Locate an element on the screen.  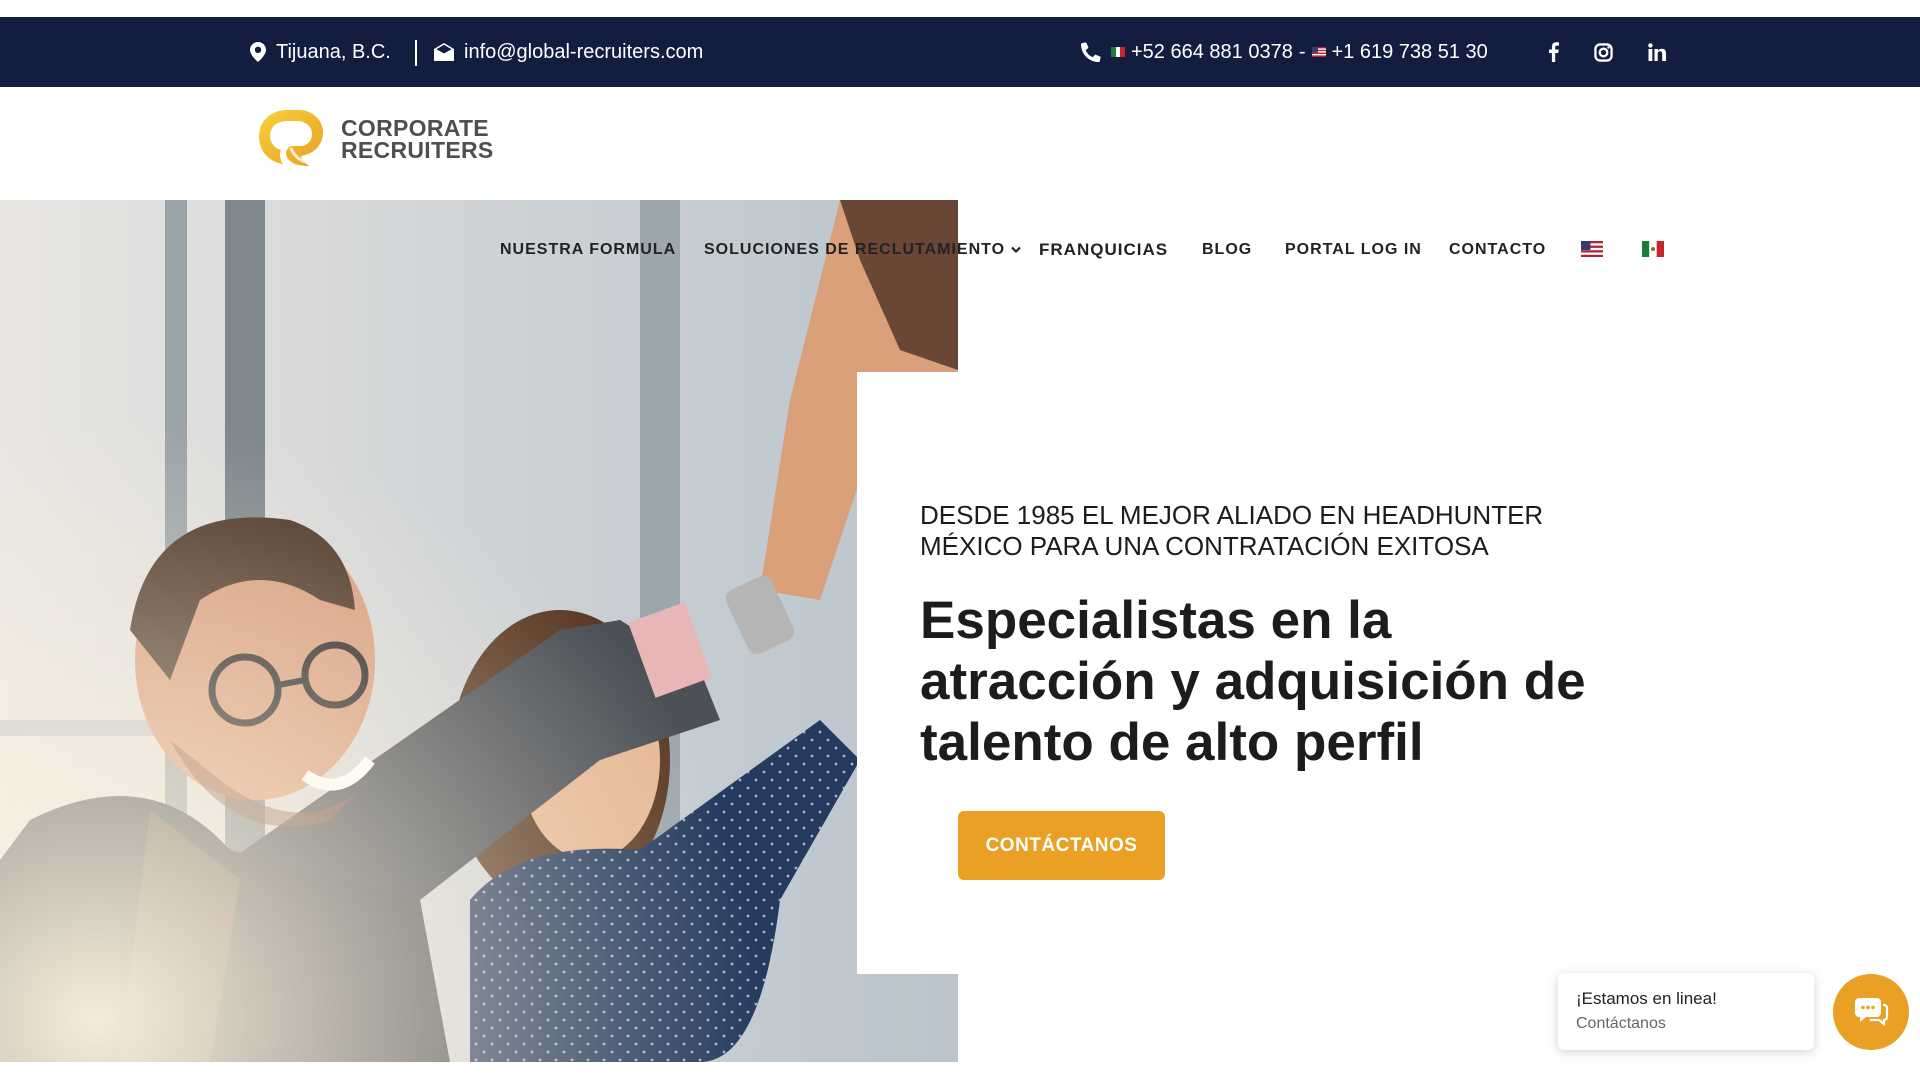
nav-item-label: SOLUCIONES DE RECLUTAMIENTO is located at coordinates (855, 249).